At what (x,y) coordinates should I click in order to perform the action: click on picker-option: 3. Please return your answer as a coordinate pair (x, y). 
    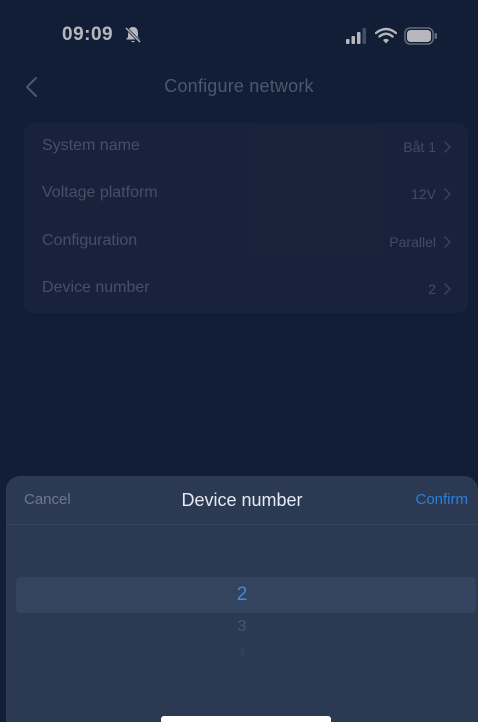
    Looking at the image, I should click on (242, 627).